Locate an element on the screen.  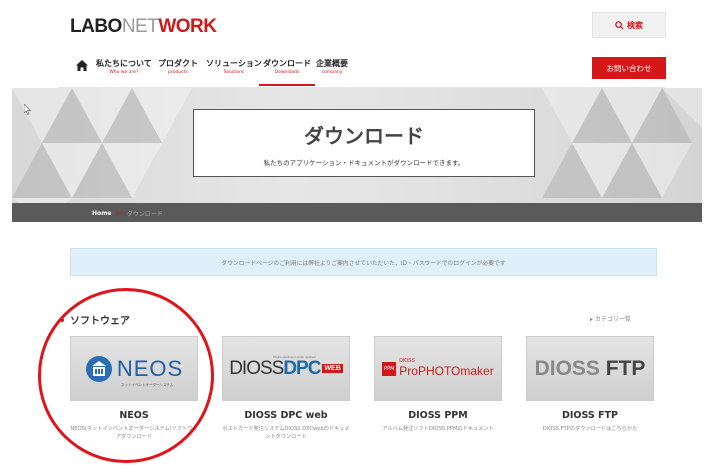
site-header: LABONETWORK 検索 is located at coordinates (357, 24).